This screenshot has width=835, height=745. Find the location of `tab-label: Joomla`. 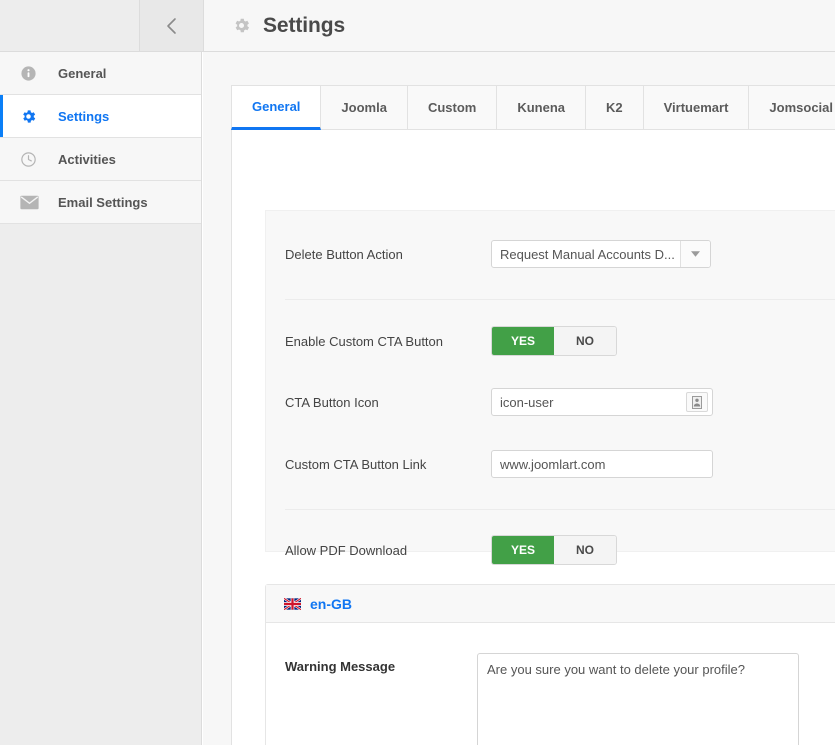

tab-label: Joomla is located at coordinates (364, 107).